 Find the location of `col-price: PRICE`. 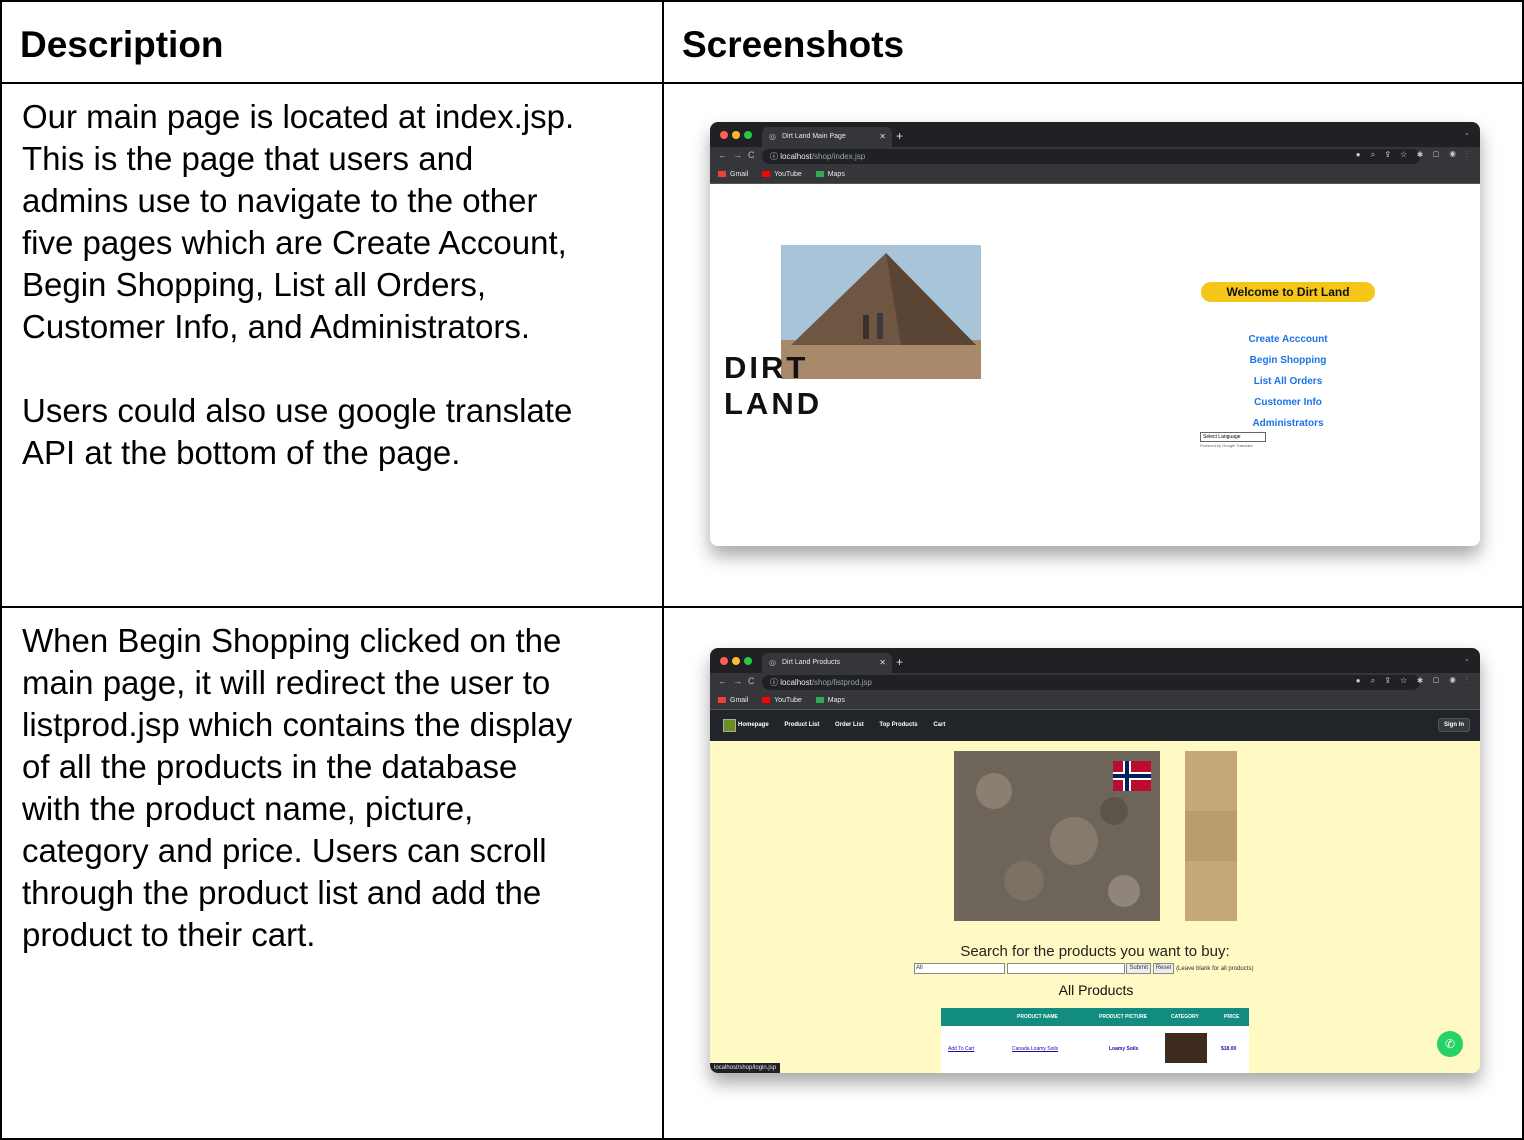

col-price: PRICE is located at coordinates (1232, 1017).